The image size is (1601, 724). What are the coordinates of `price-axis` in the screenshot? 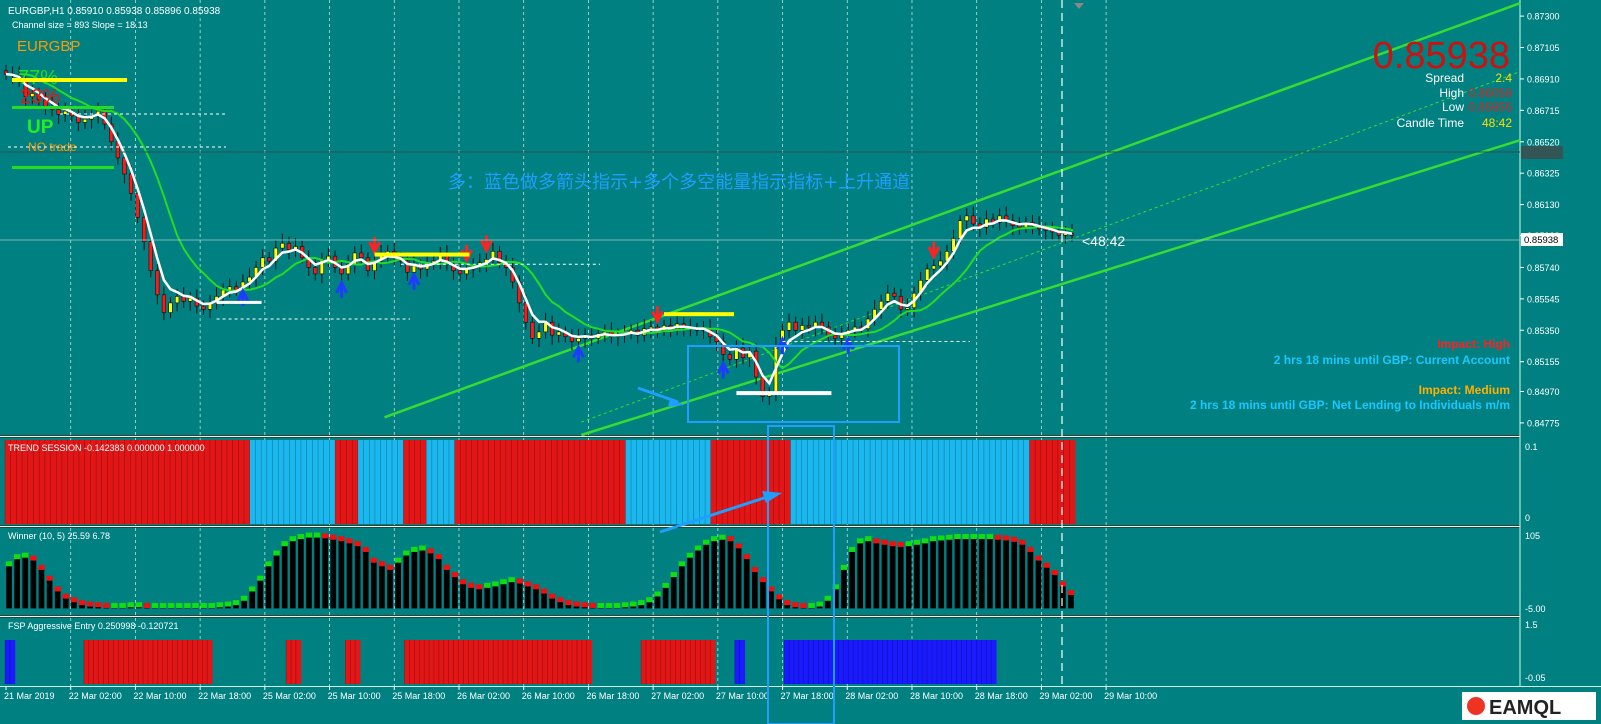 It's located at (1560, 343).